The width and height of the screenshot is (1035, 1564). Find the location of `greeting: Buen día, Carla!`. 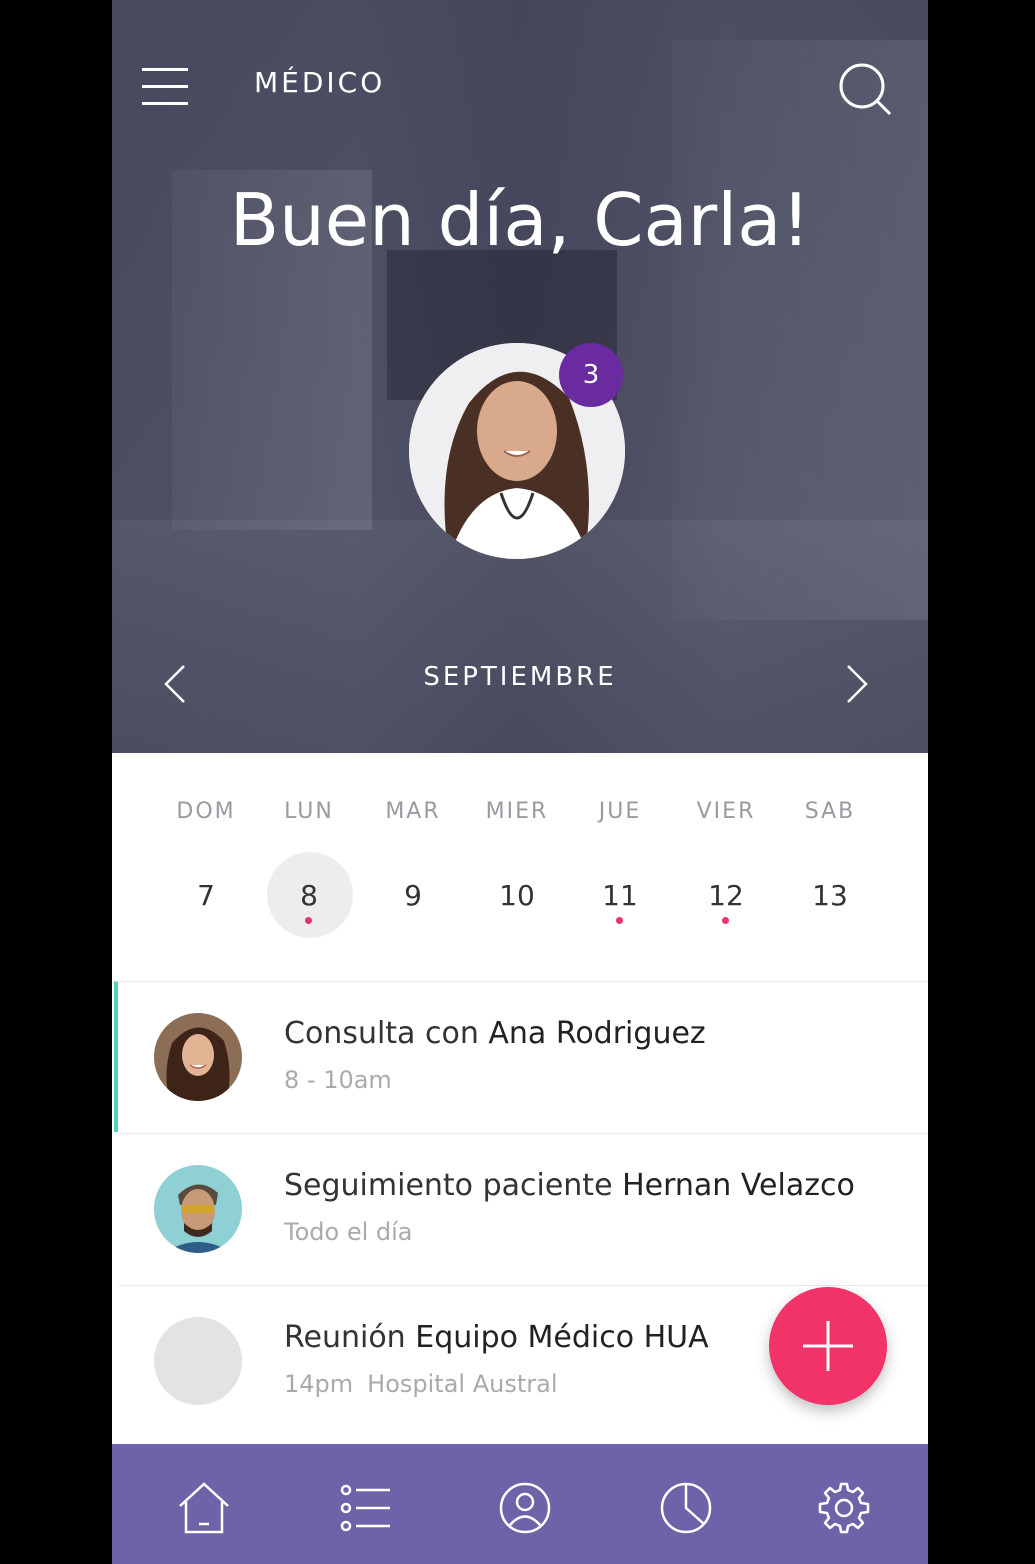

greeting: Buen día, Carla! is located at coordinates (520, 220).